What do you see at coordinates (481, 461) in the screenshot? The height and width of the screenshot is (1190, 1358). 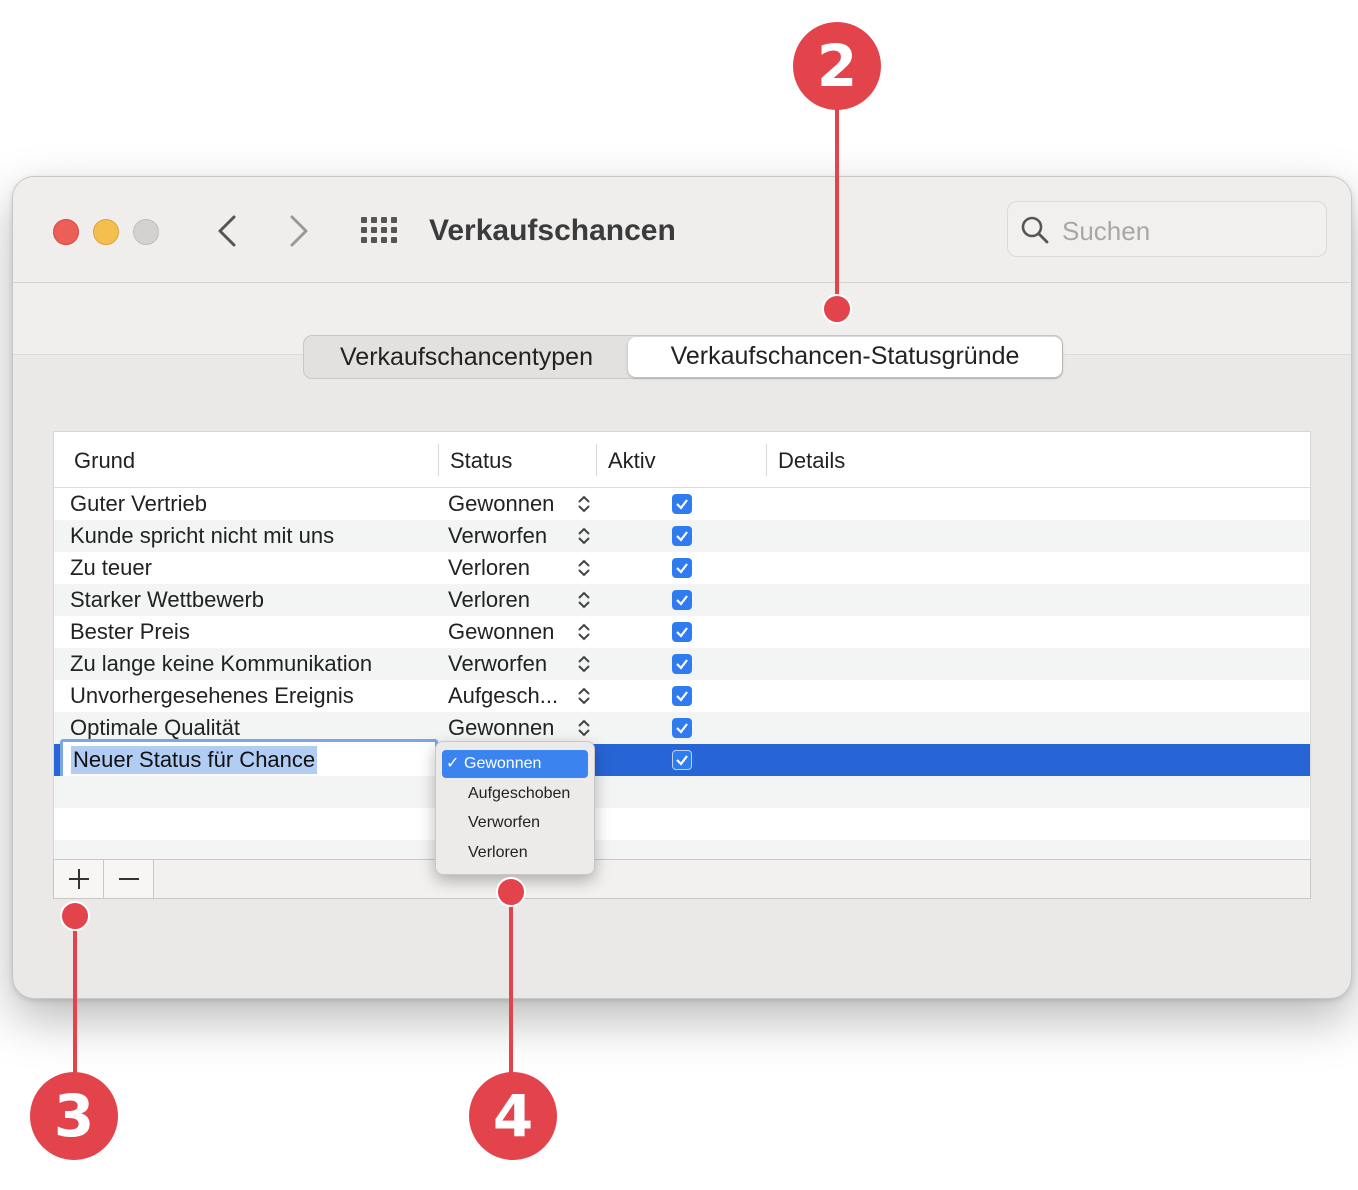 I see `column-header-status: Status` at bounding box center [481, 461].